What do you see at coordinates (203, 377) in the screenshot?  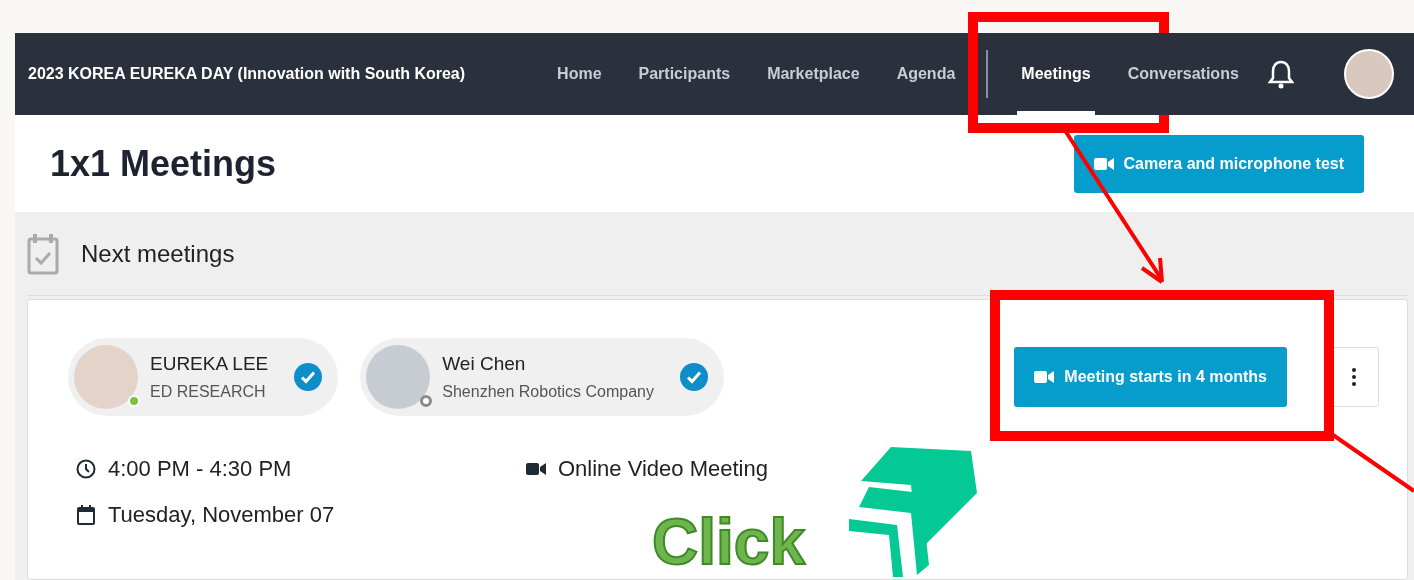 I see `participant-chip: EUREKA LEE ED RESEARCH` at bounding box center [203, 377].